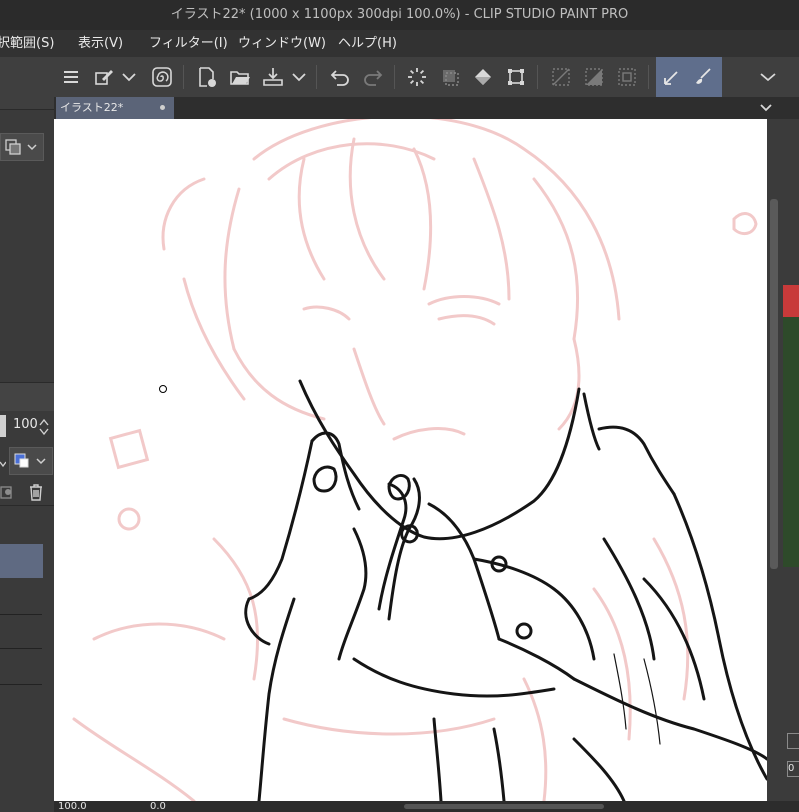 Image resolution: width=799 pixels, height=812 pixels. I want to click on menu-bar: 択範囲(S) 表示(V) フィルター(I) ウィンドウ(W) ヘルプ(H), so click(399, 43).